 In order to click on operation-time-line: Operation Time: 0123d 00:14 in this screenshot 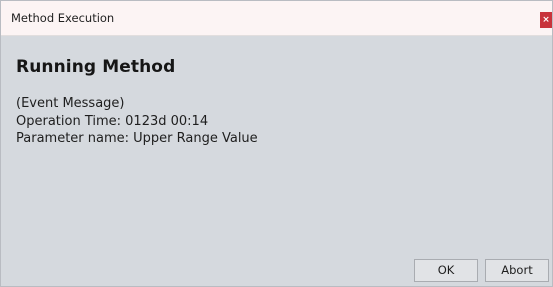, I will do `click(112, 121)`.